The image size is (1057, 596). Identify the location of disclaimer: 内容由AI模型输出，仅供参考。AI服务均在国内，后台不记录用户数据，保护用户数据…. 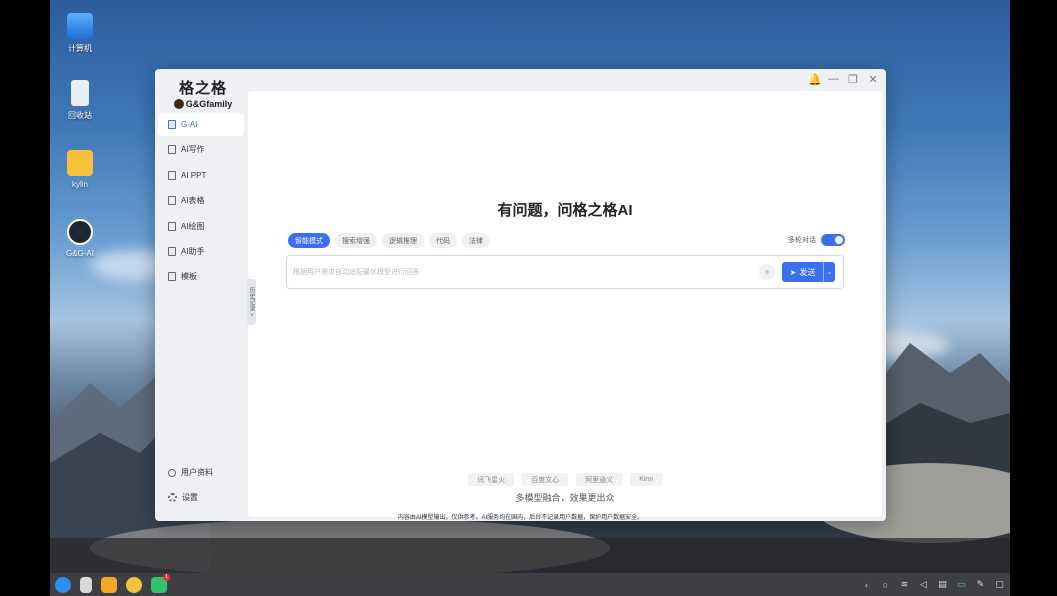
(520, 518).